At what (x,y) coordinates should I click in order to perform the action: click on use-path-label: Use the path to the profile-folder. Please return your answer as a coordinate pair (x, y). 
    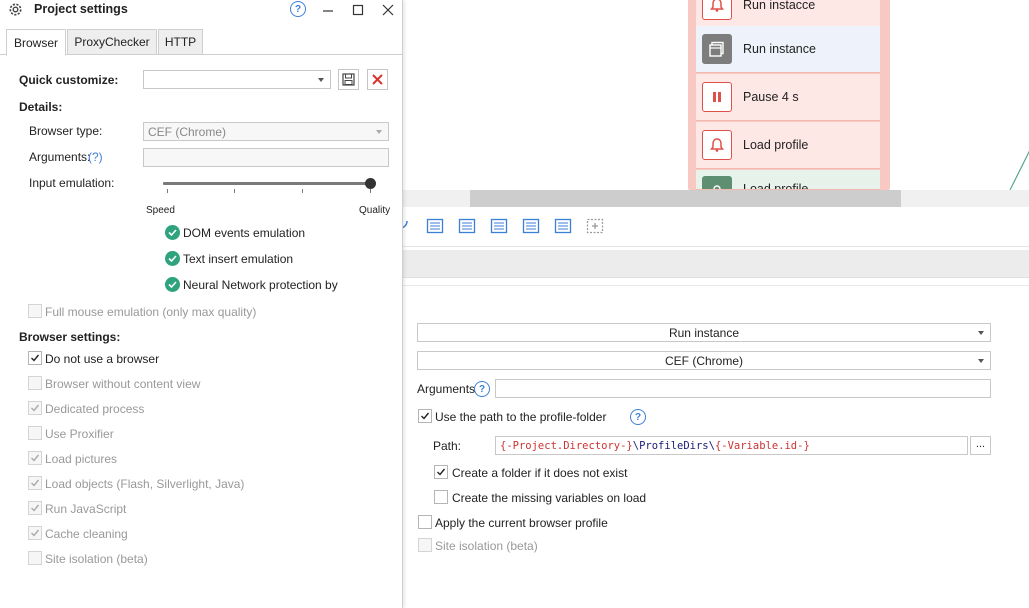
    Looking at the image, I should click on (521, 417).